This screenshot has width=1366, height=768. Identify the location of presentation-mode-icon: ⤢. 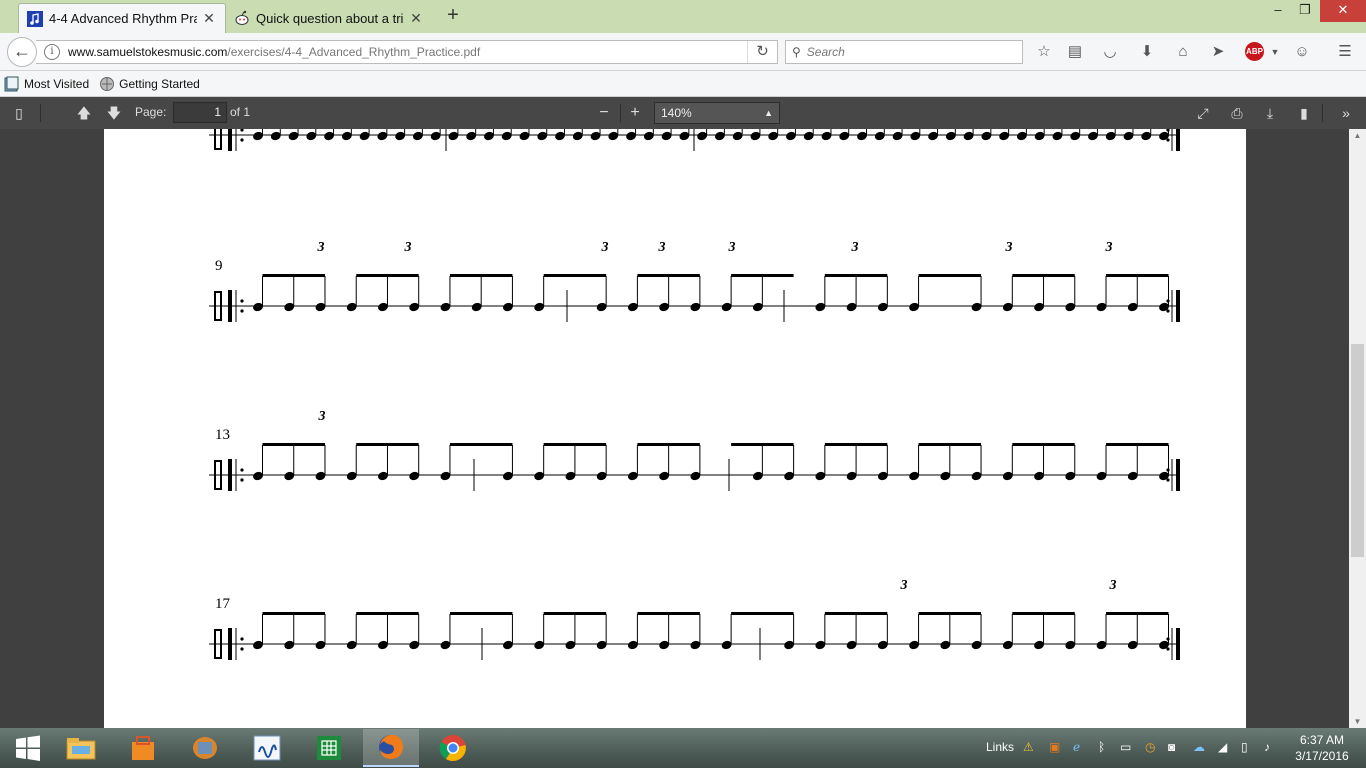
(1203, 113).